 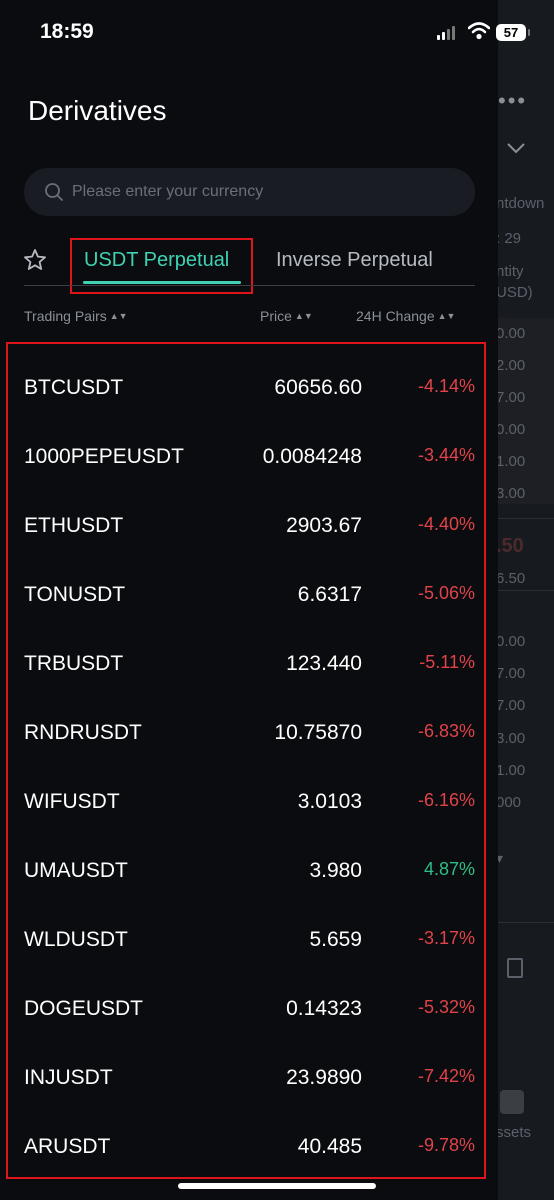 I want to click on background-text: USD), so click(x=514, y=292).